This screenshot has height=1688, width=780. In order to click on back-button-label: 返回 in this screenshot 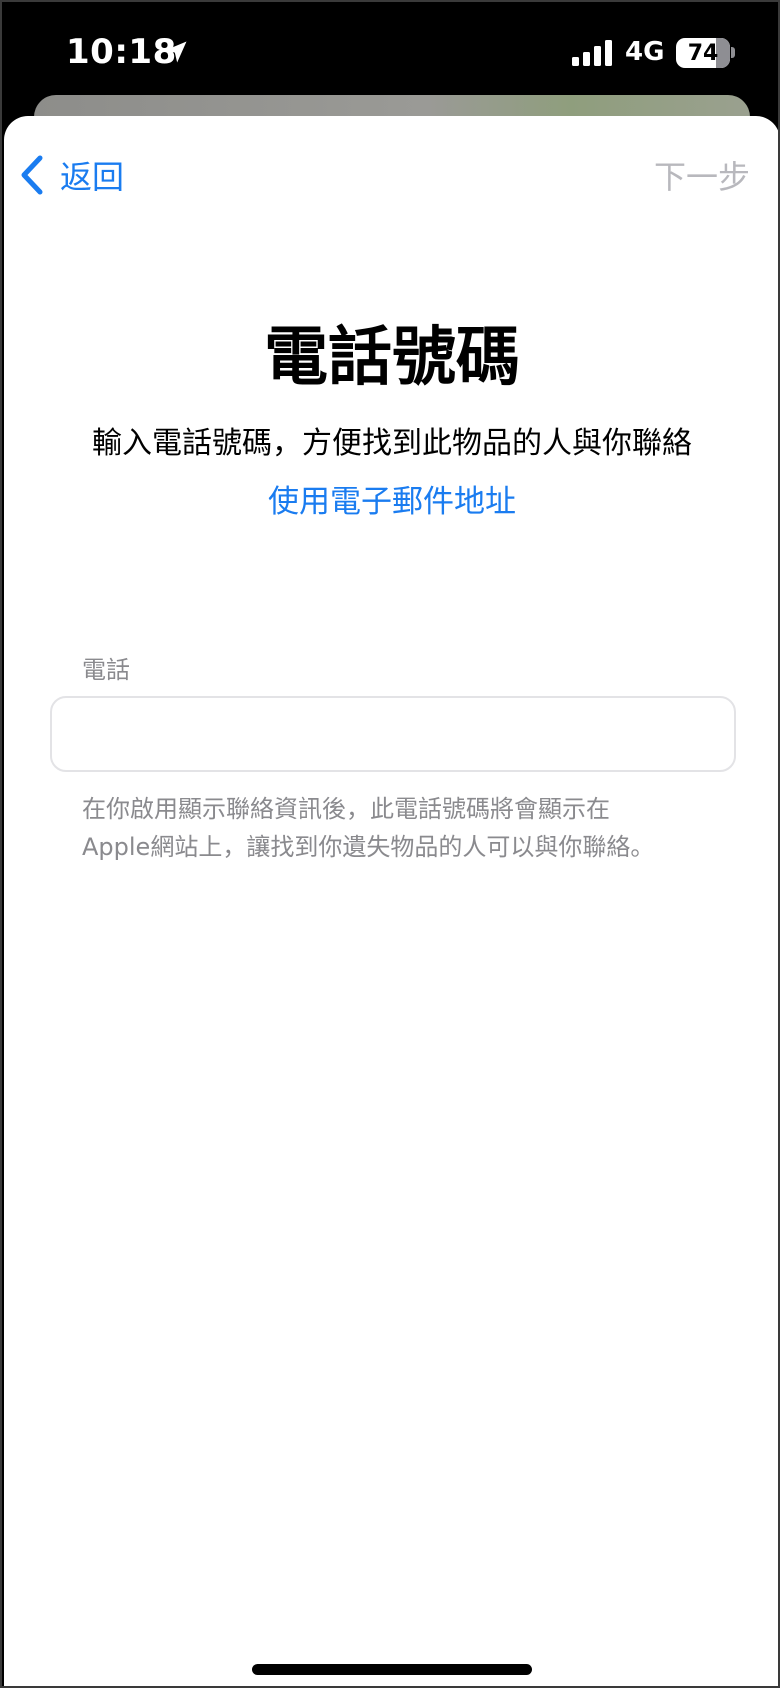, I will do `click(92, 177)`.